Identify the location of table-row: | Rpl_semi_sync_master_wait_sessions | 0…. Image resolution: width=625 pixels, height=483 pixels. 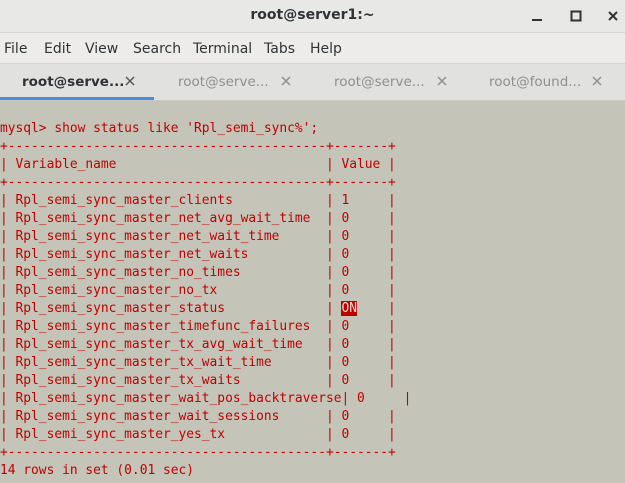
(198, 416).